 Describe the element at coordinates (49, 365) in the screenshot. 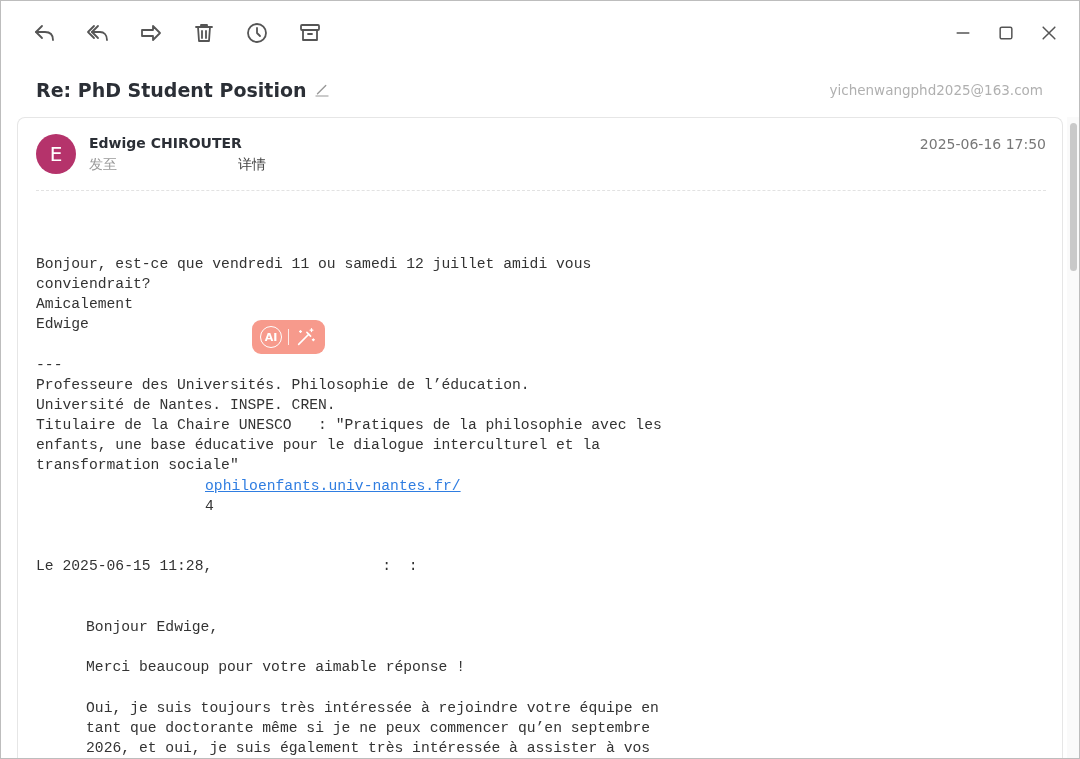

I see `body-text-line: ---` at that location.